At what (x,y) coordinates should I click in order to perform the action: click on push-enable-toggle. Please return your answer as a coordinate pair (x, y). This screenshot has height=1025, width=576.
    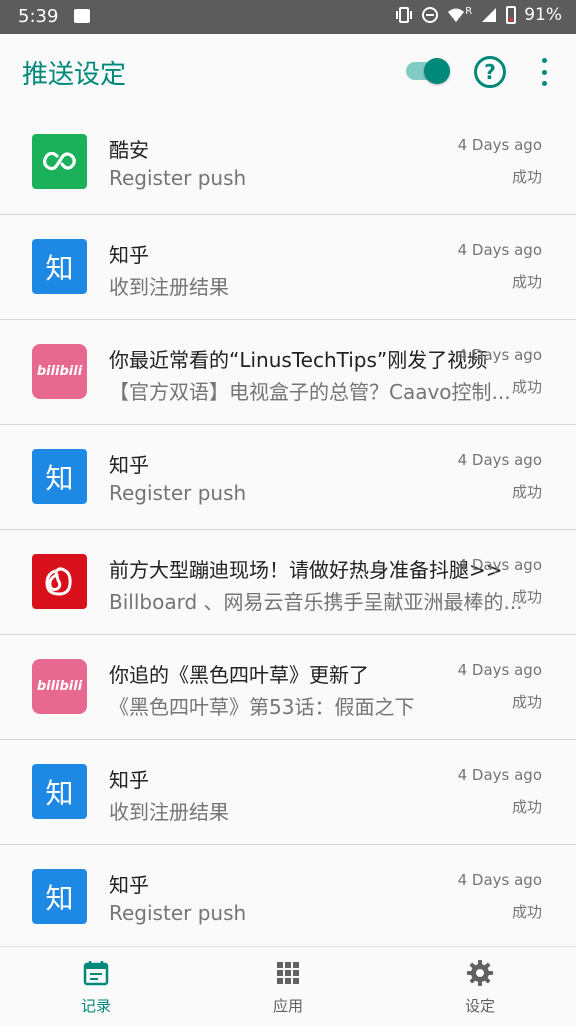
    Looking at the image, I should click on (429, 71).